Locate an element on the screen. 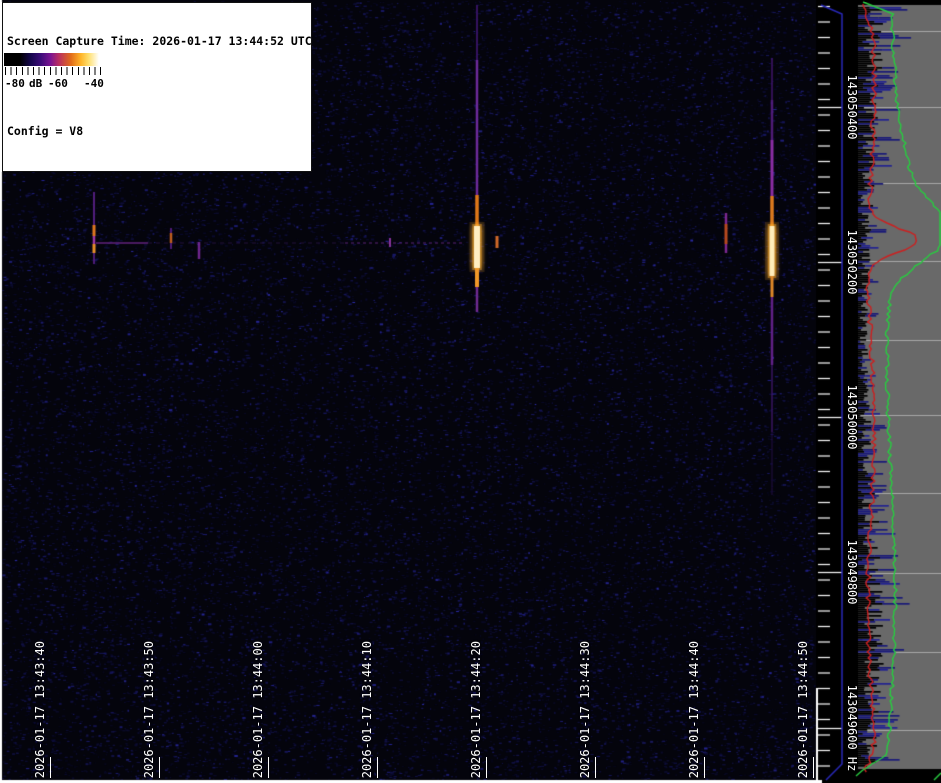 The height and width of the screenshot is (783, 941). scale-label-minus80: -80 is located at coordinates (15, 83).